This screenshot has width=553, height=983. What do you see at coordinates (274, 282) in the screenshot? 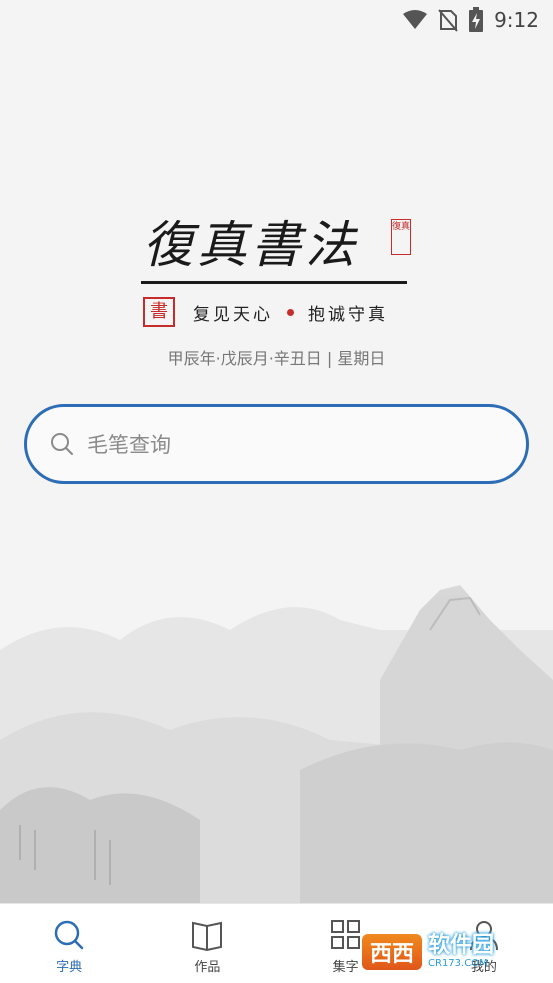
I see `logo-divider` at bounding box center [274, 282].